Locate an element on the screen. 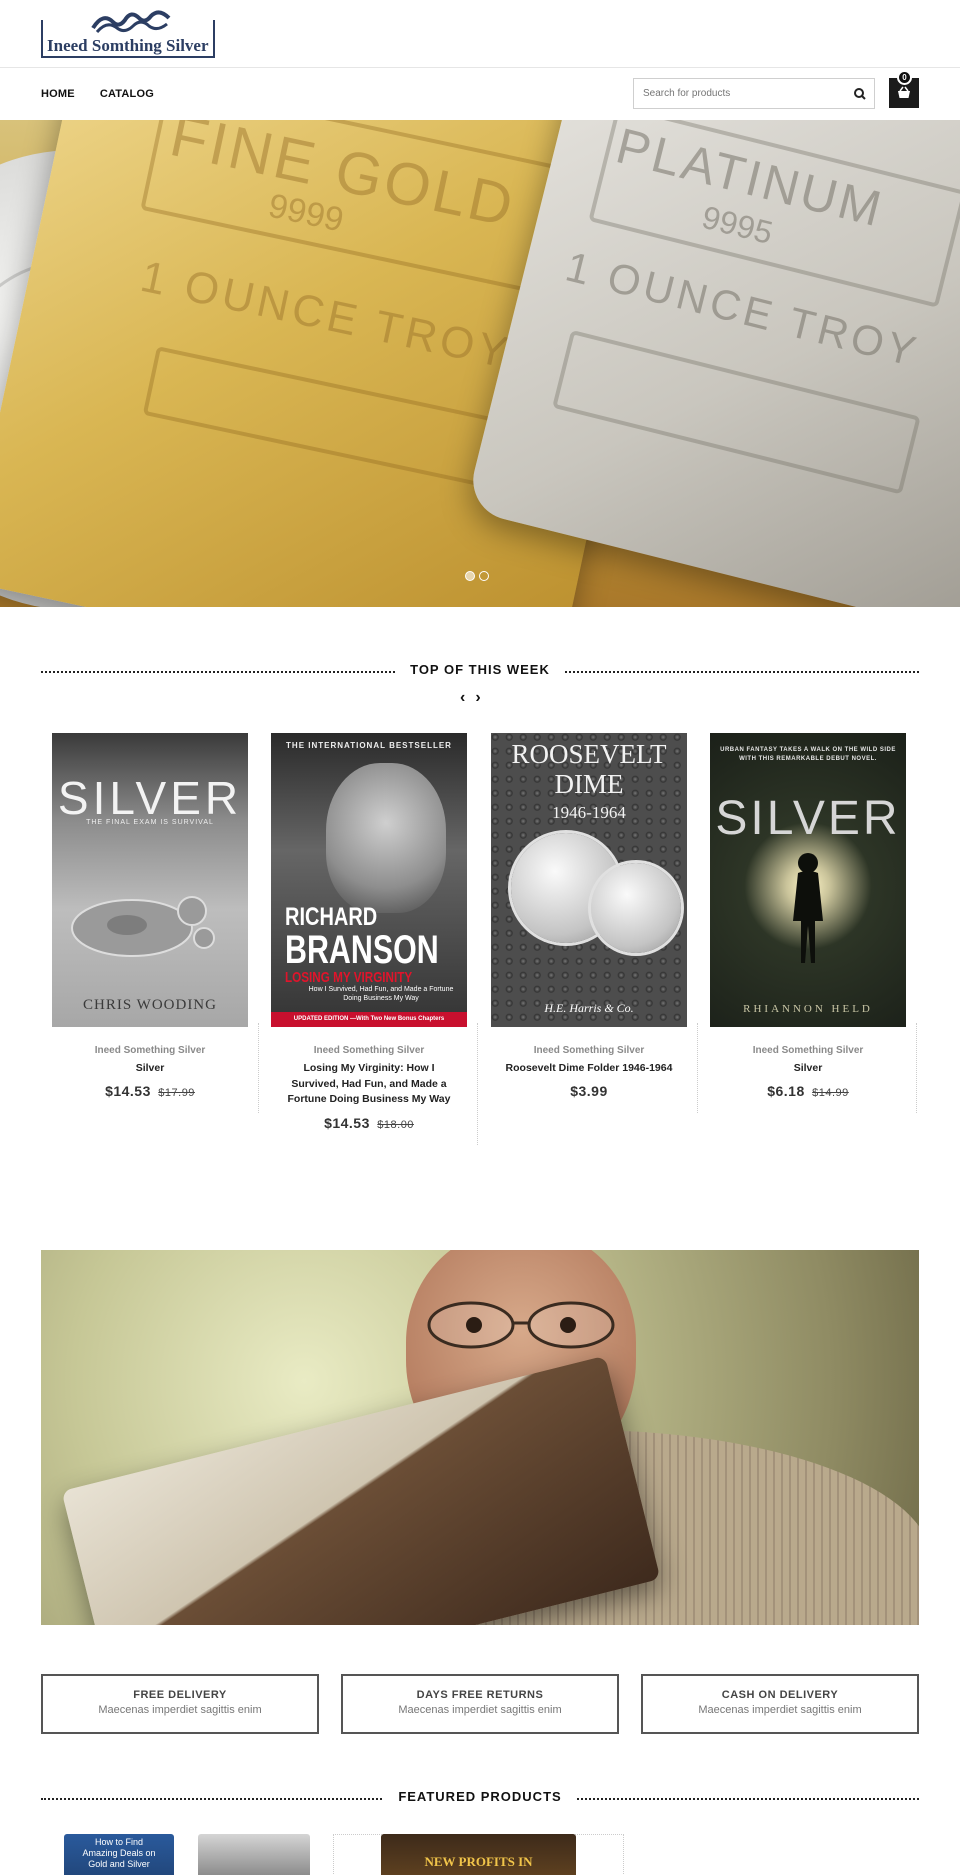 The width and height of the screenshot is (960, 1875). product-price: $14.53 $18.00 is located at coordinates (369, 1123).